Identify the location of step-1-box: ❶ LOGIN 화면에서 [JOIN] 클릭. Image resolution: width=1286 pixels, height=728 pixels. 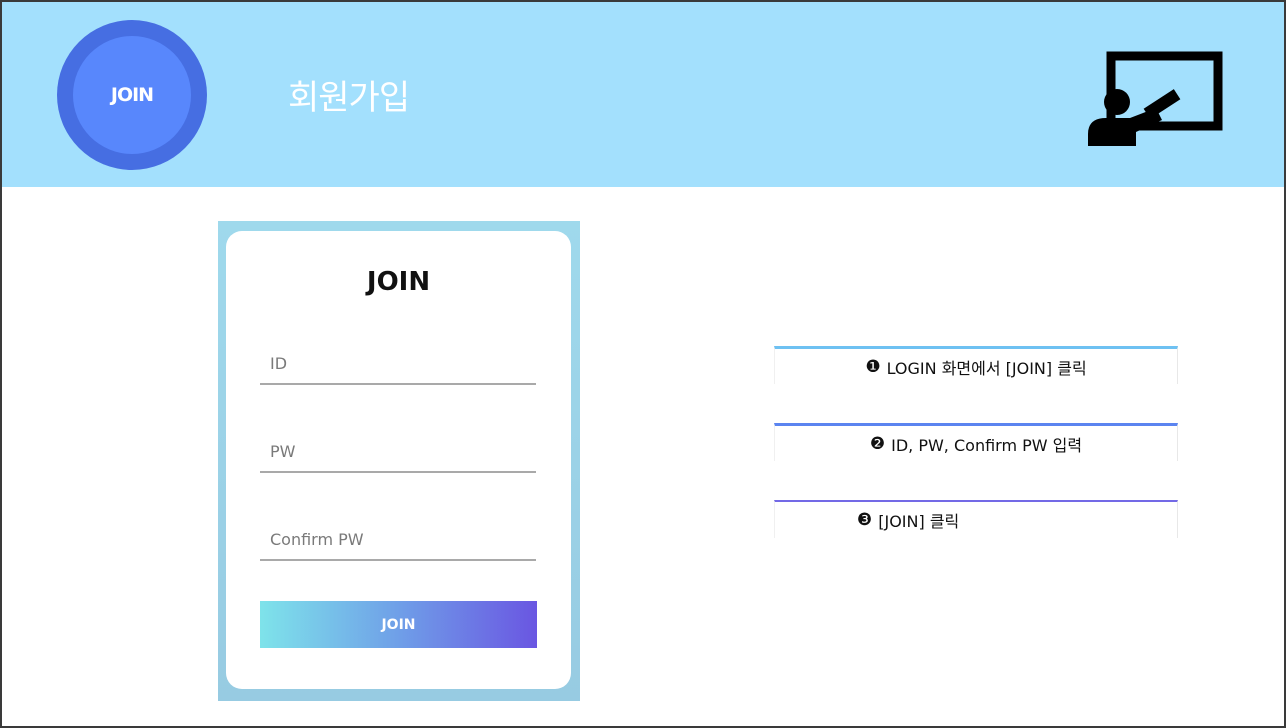
(976, 365).